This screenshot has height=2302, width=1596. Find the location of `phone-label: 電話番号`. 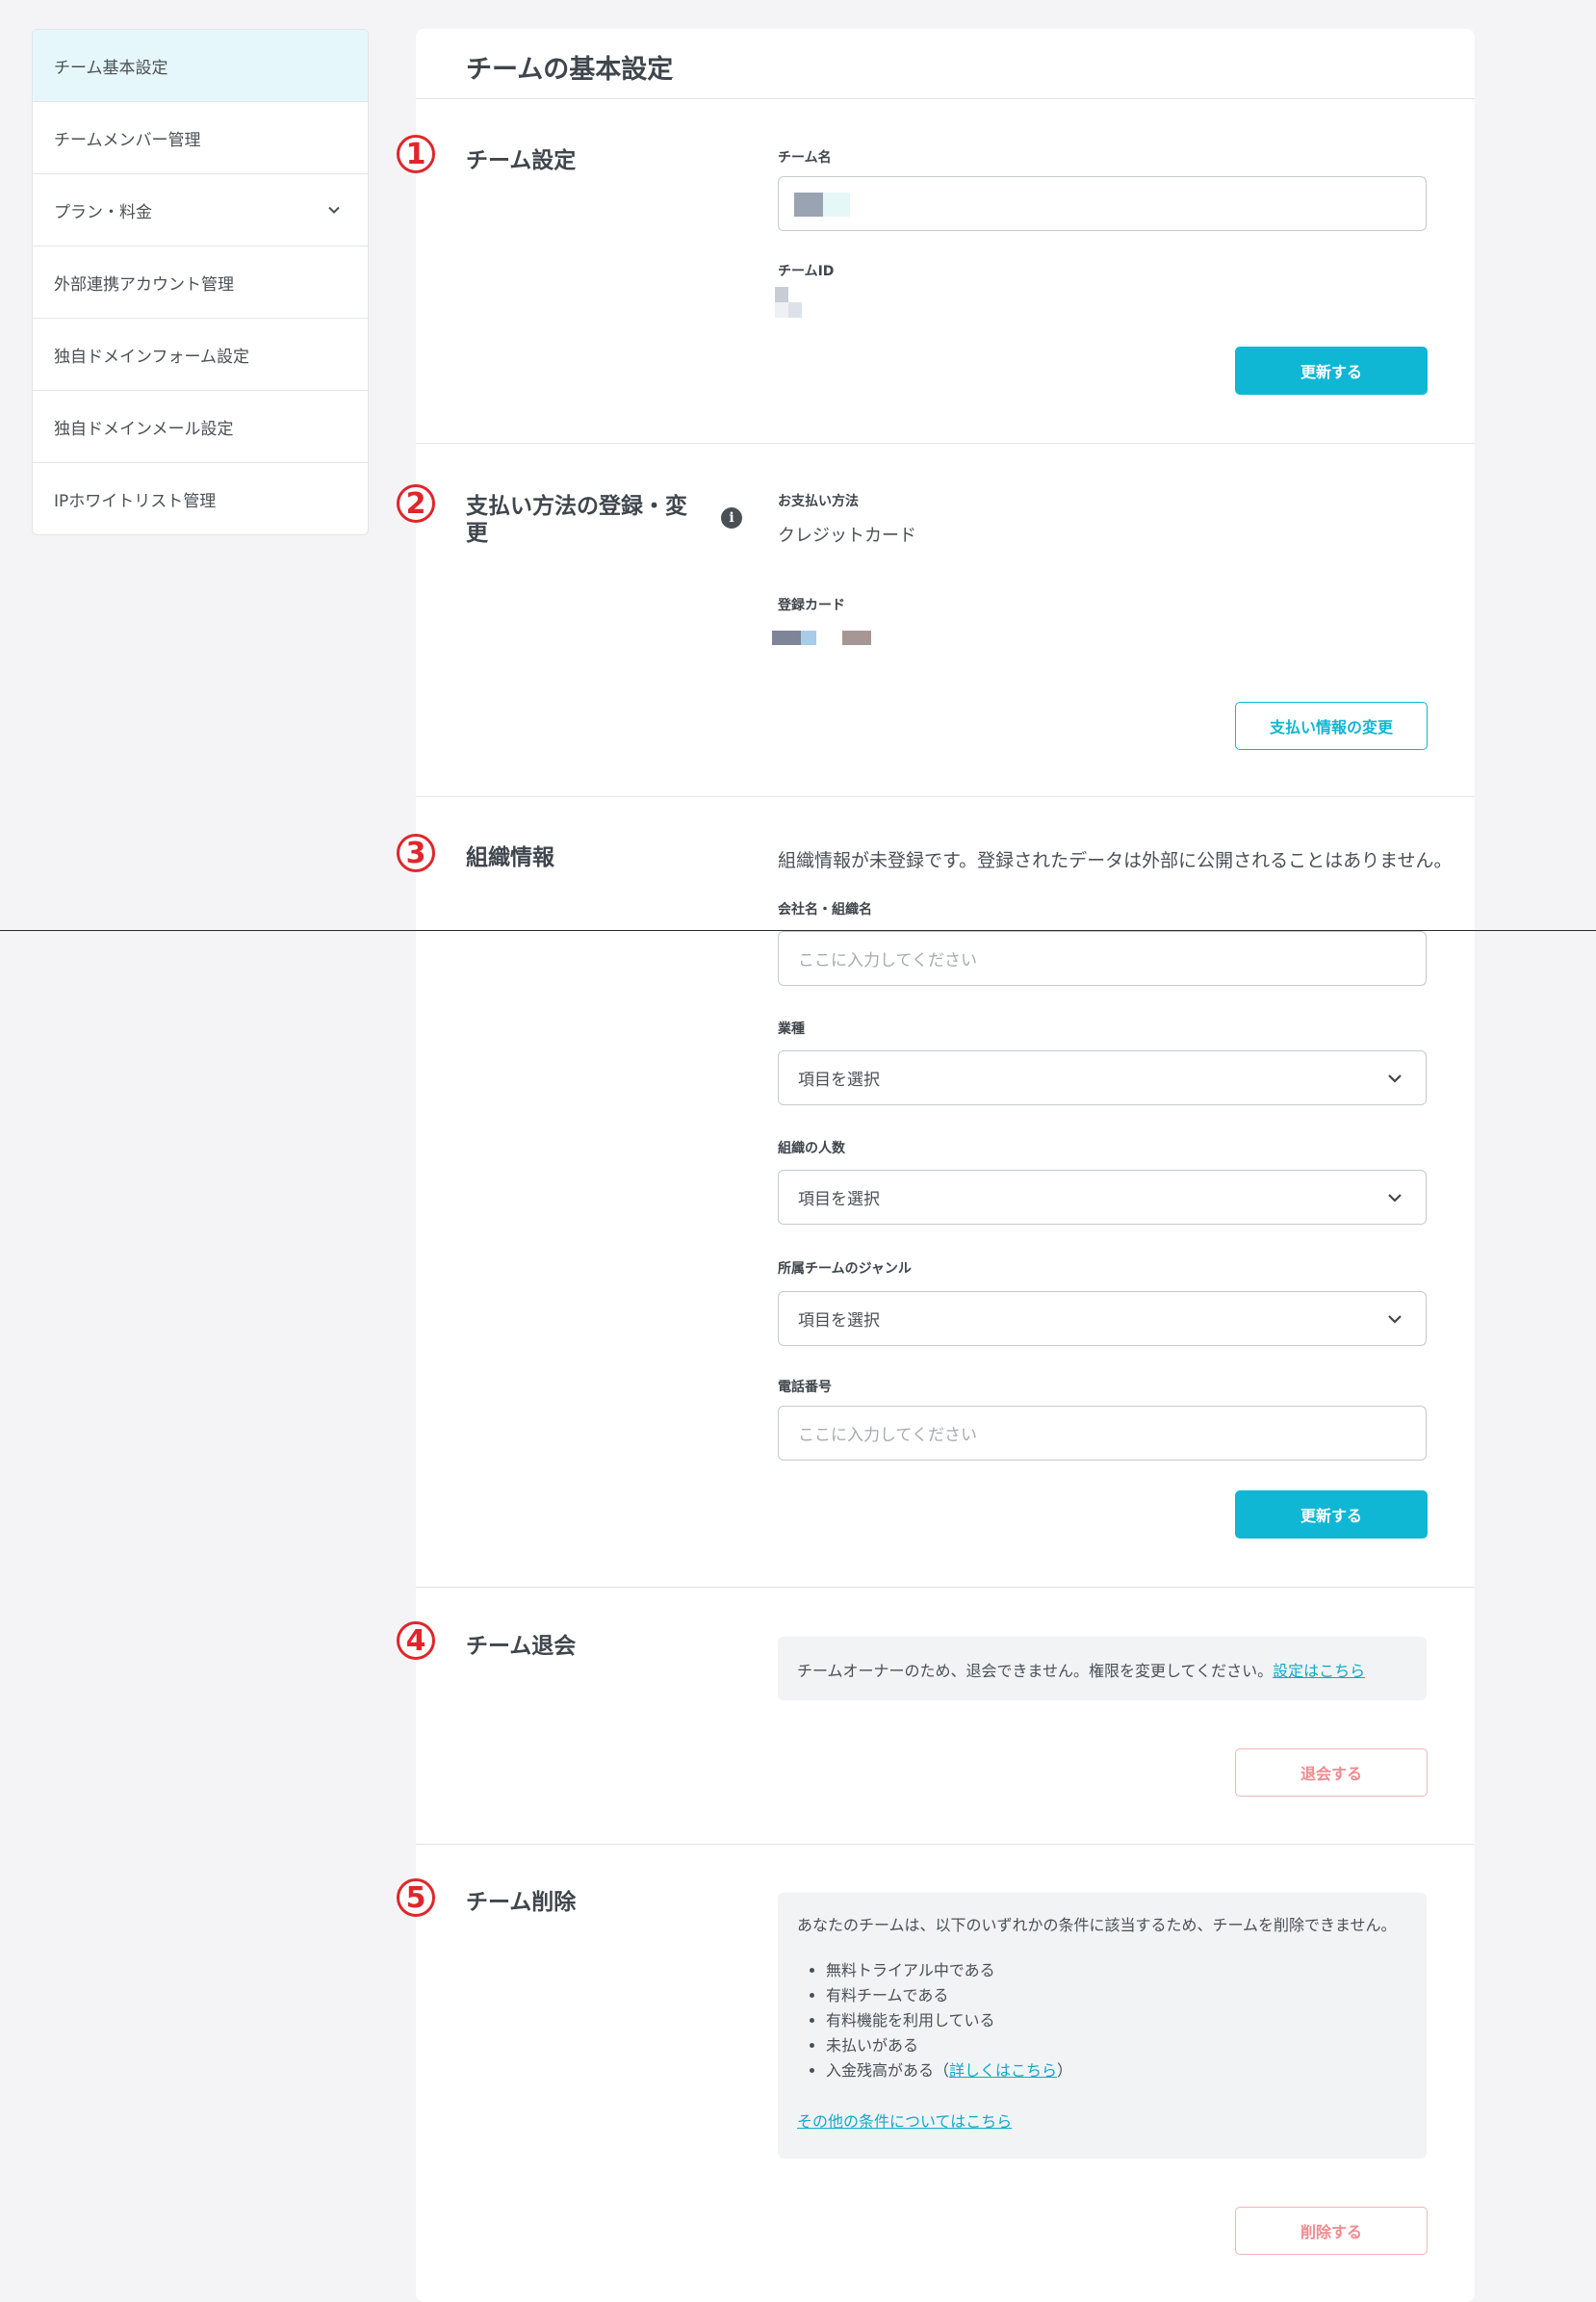

phone-label: 電話番号 is located at coordinates (805, 1387).